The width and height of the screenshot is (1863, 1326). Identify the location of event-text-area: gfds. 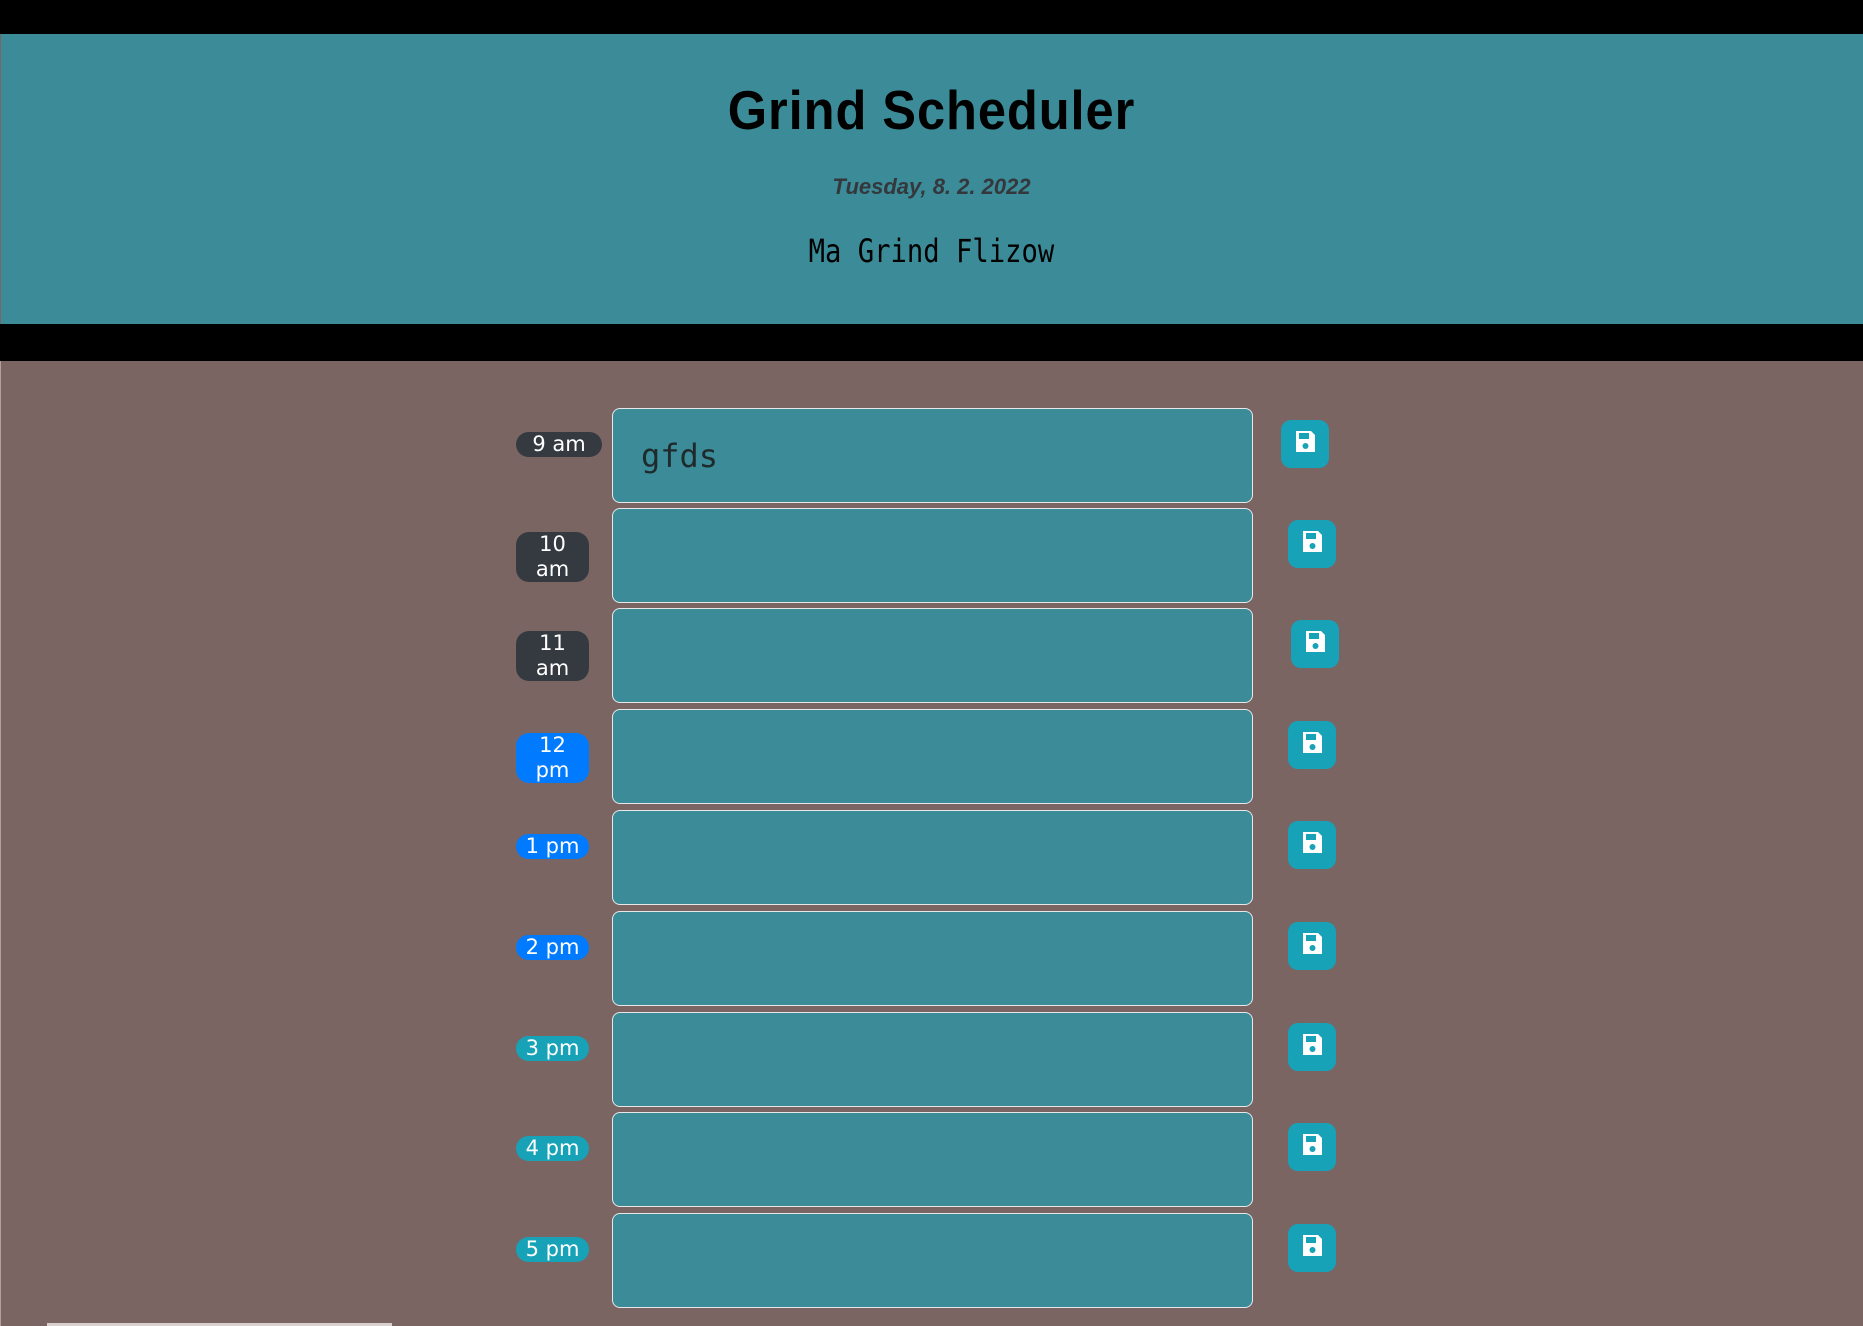
(932, 455).